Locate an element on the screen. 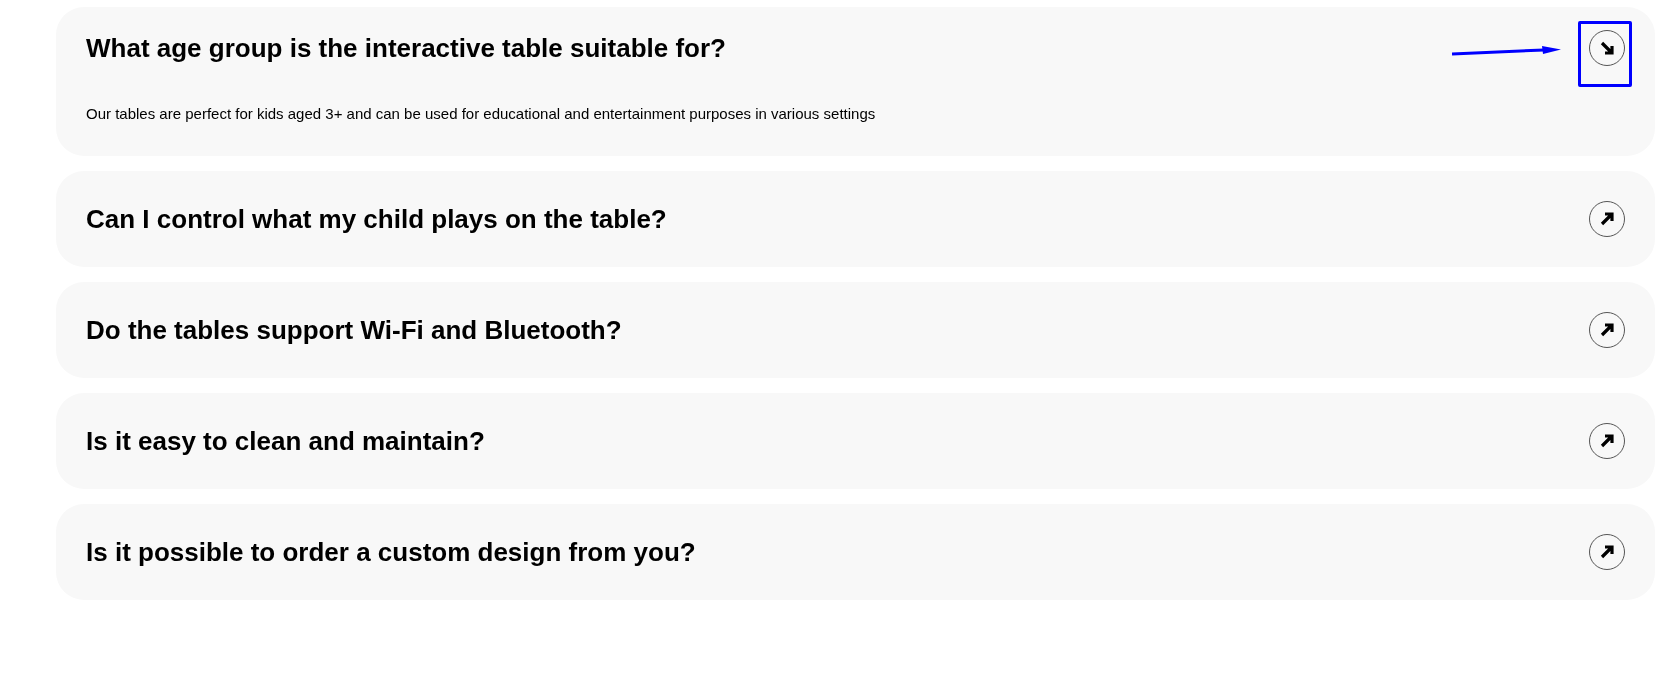 This screenshot has width=1674, height=683. faq-answer: Our tables are perfect for kids aged 3+ and can be used for educational and entertainment purposes in various settings is located at coordinates (481, 114).